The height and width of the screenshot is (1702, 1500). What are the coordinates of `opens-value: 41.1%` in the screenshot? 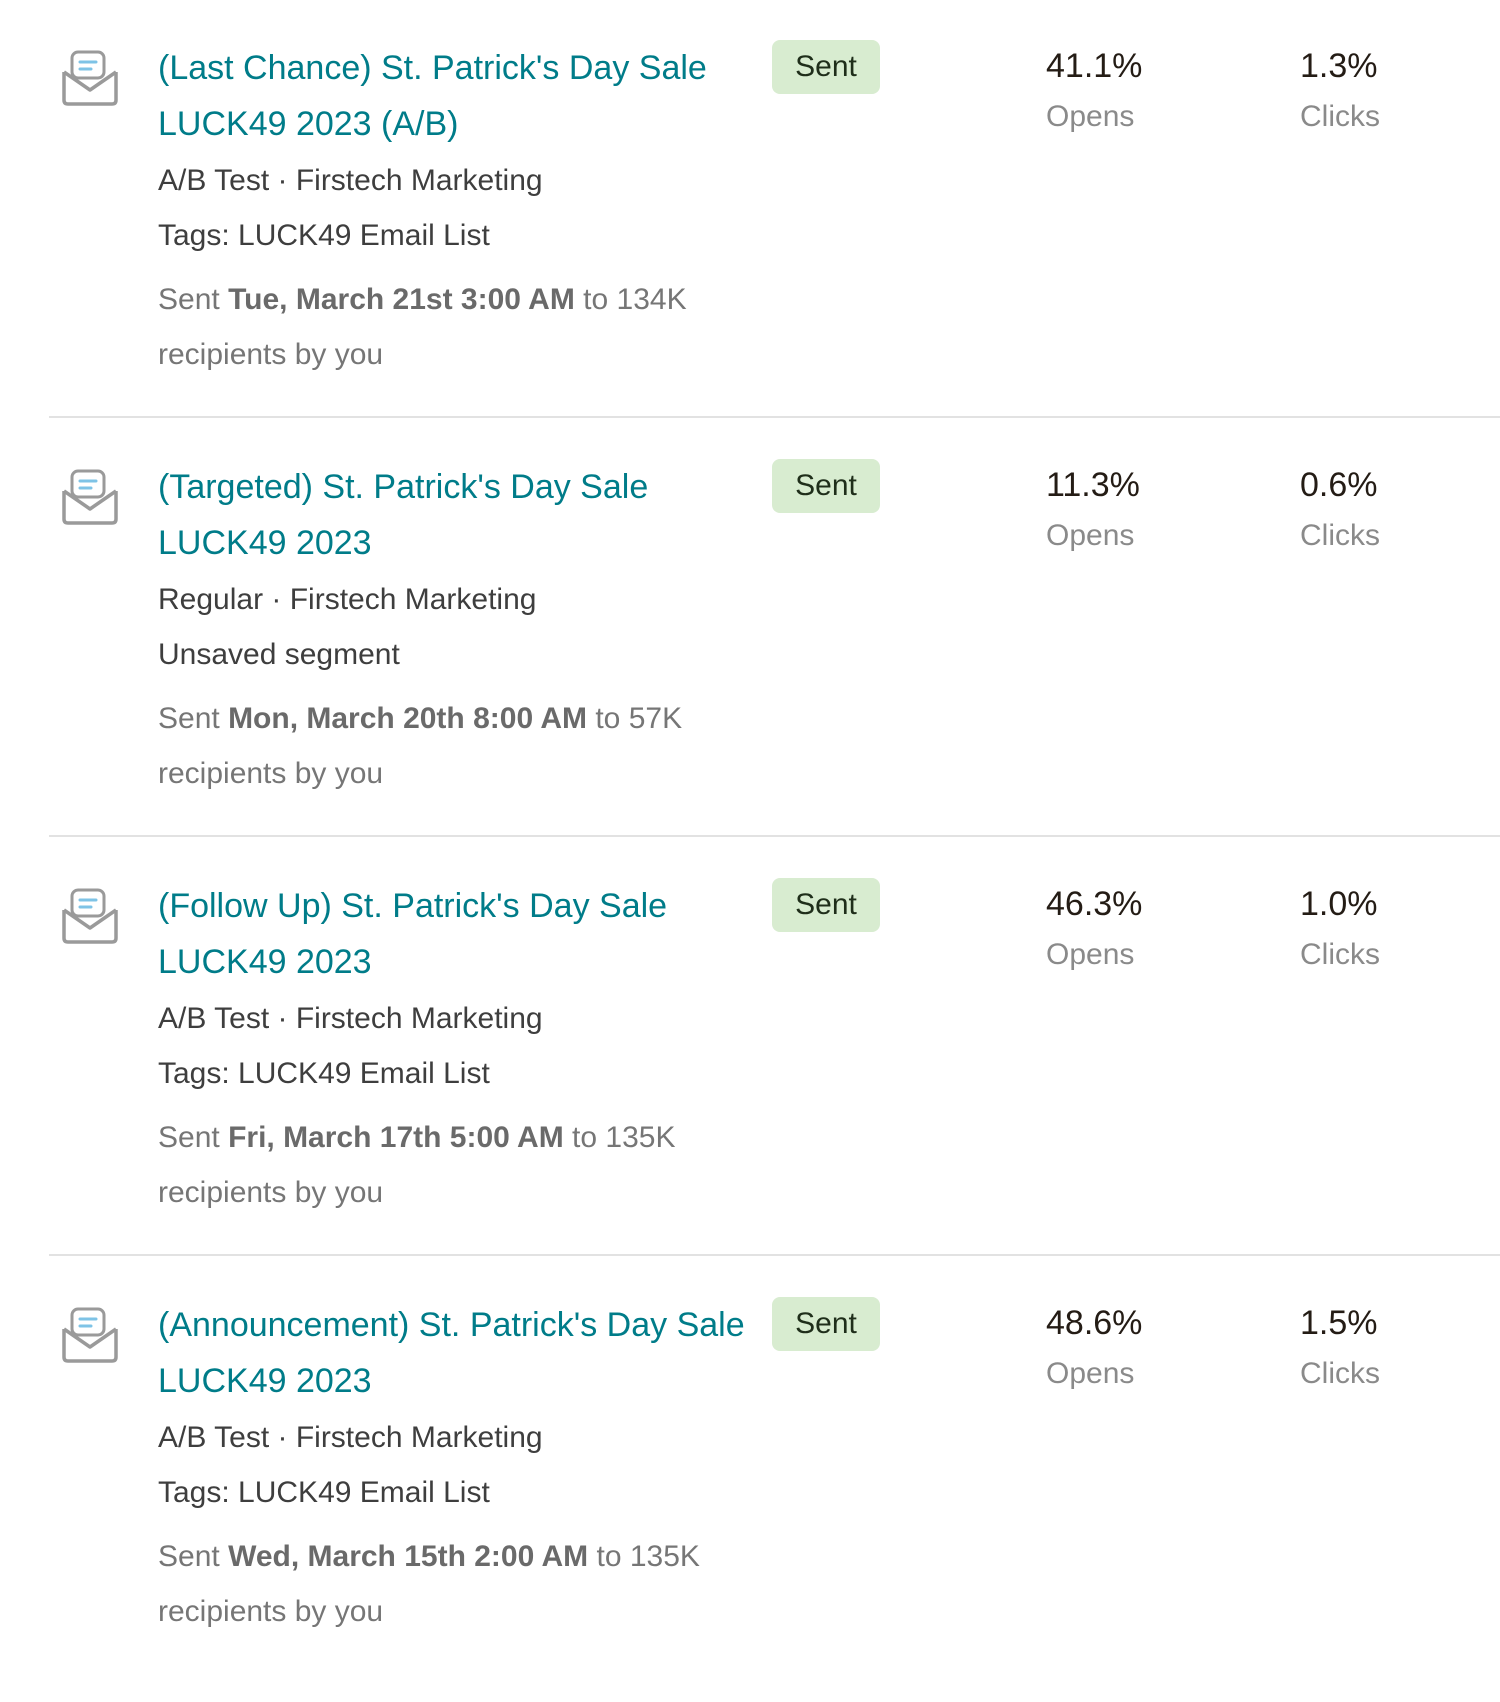 It's located at (1094, 66).